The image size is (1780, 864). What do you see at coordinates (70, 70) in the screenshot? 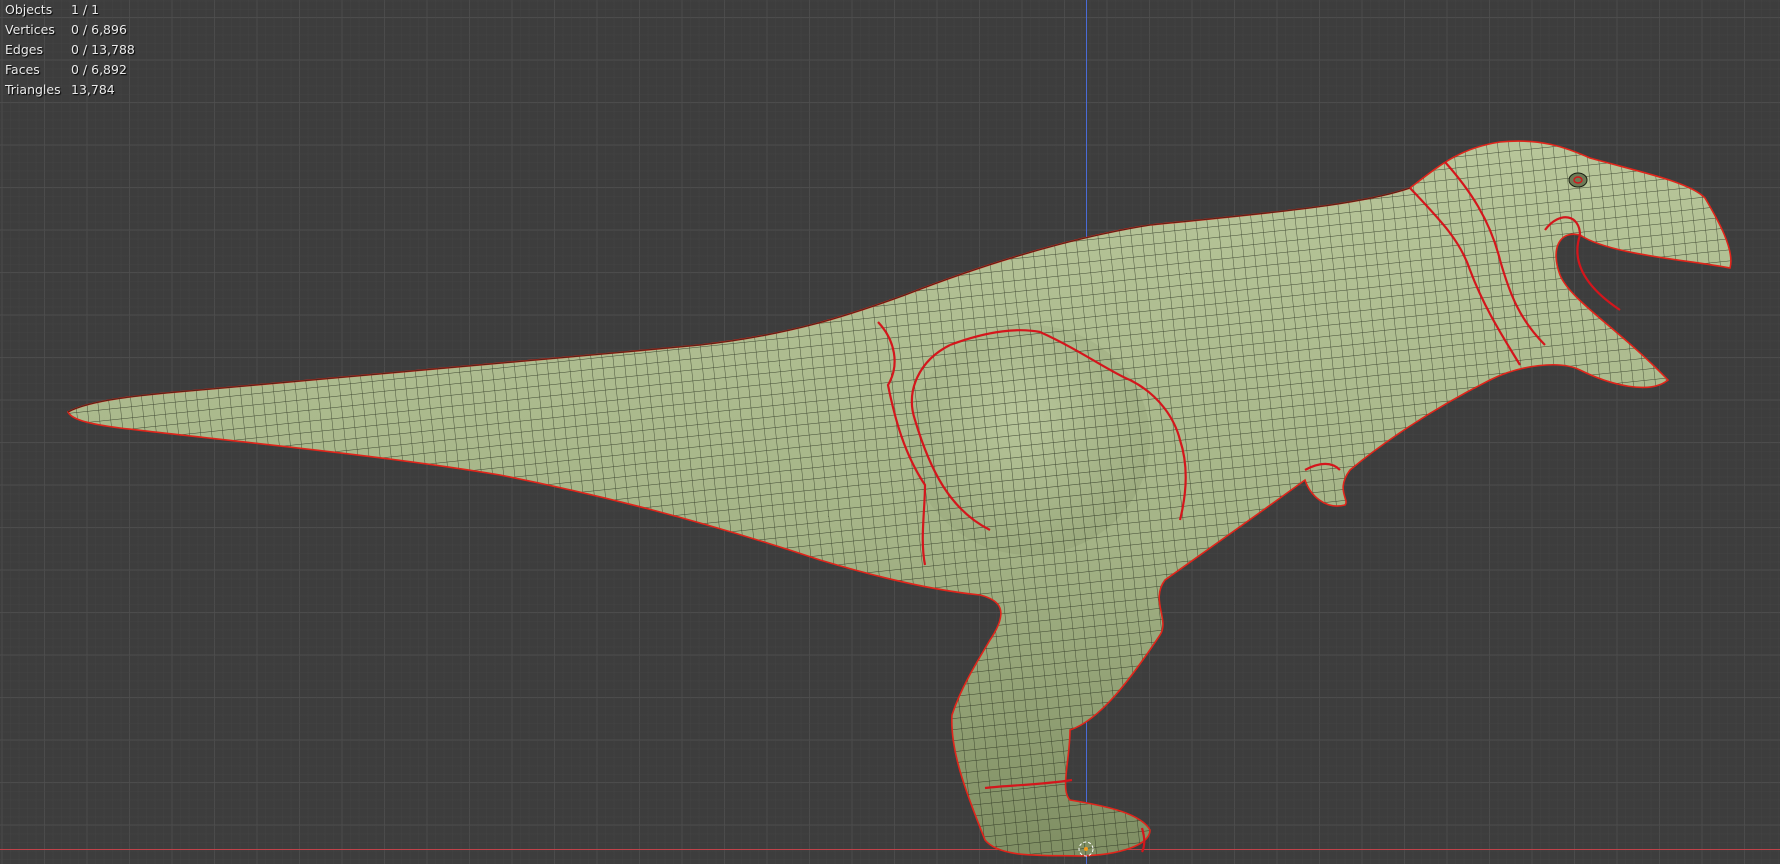
I see `stat-faces: Faces 0 / 6,892` at bounding box center [70, 70].